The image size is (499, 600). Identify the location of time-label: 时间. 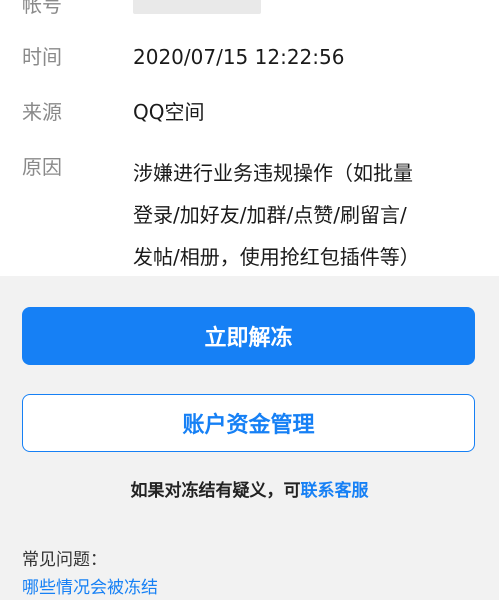
(42, 57).